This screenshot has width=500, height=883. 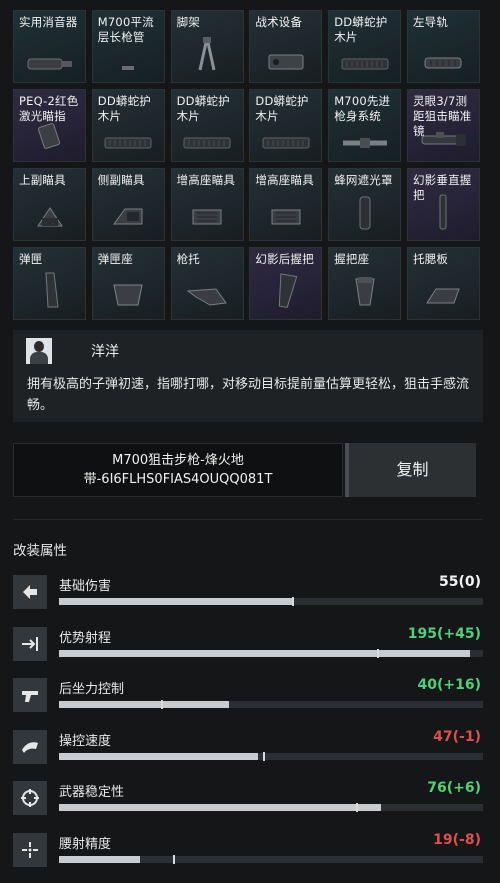 I want to click on bipod-icon, so click(x=207, y=56).